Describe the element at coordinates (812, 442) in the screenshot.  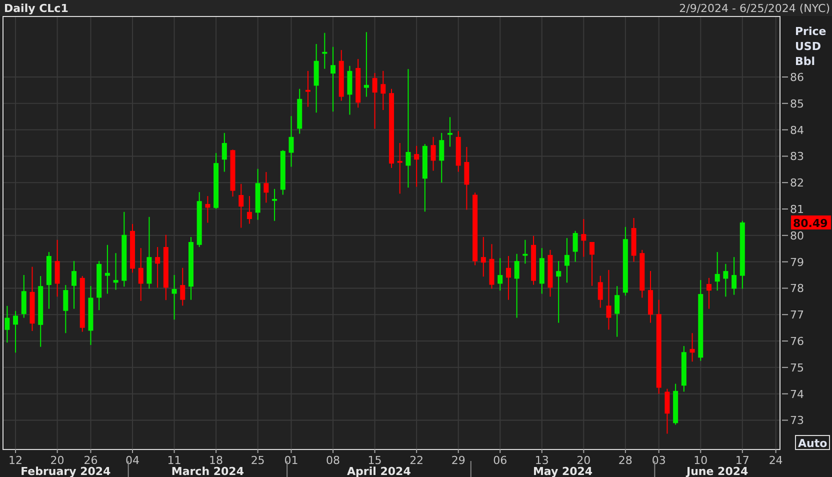
I see `auto-scale-button: Auto` at that location.